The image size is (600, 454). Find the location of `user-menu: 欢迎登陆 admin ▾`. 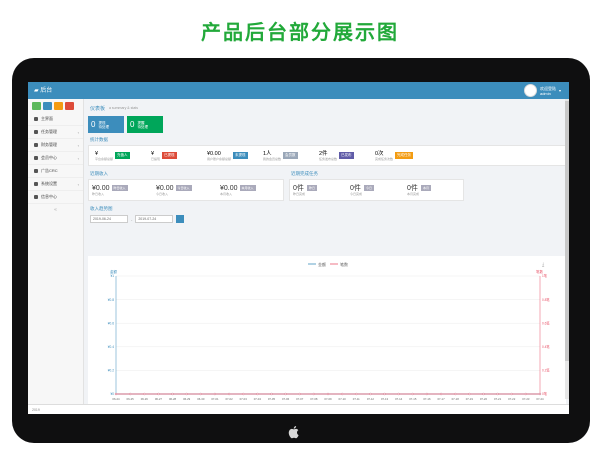

user-menu: 欢迎登陆 admin ▾ is located at coordinates (542, 90).